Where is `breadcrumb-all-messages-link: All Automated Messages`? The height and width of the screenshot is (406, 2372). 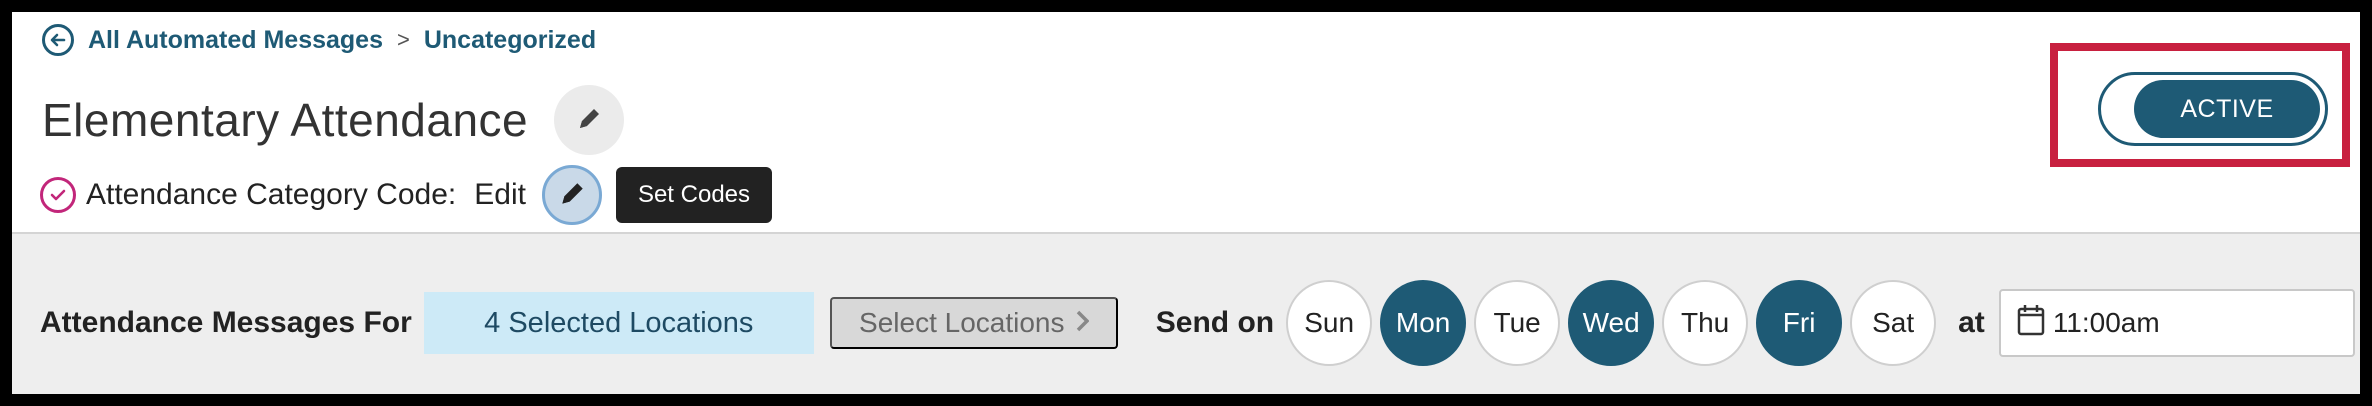 breadcrumb-all-messages-link: All Automated Messages is located at coordinates (235, 40).